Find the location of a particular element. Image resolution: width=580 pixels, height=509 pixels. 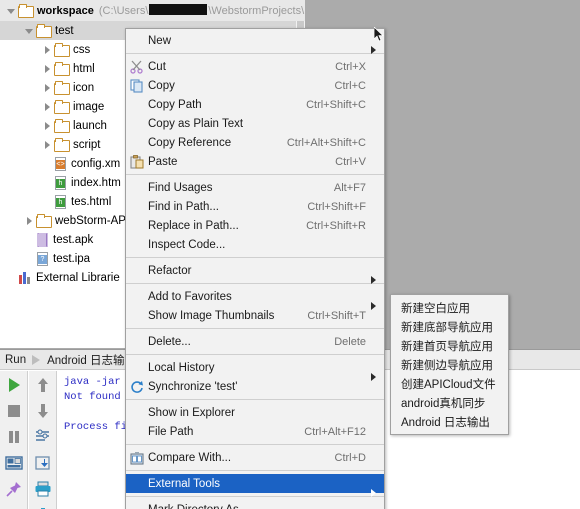

menu-item: Copy Ctrl+C is located at coordinates (255, 85).